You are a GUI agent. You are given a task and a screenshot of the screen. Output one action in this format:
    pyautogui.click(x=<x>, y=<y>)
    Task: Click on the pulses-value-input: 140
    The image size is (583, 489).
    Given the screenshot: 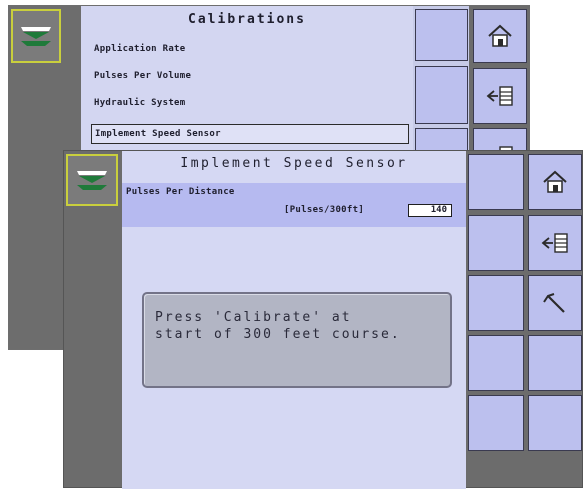 What is the action you would take?
    pyautogui.click(x=430, y=210)
    